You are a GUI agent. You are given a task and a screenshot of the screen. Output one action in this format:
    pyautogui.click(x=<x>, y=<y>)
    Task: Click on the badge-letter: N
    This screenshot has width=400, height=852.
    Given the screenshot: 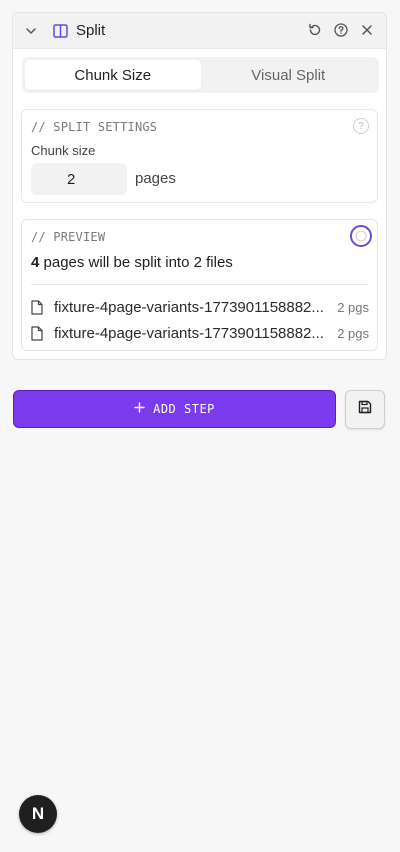 What is the action you would take?
    pyautogui.click(x=38, y=813)
    